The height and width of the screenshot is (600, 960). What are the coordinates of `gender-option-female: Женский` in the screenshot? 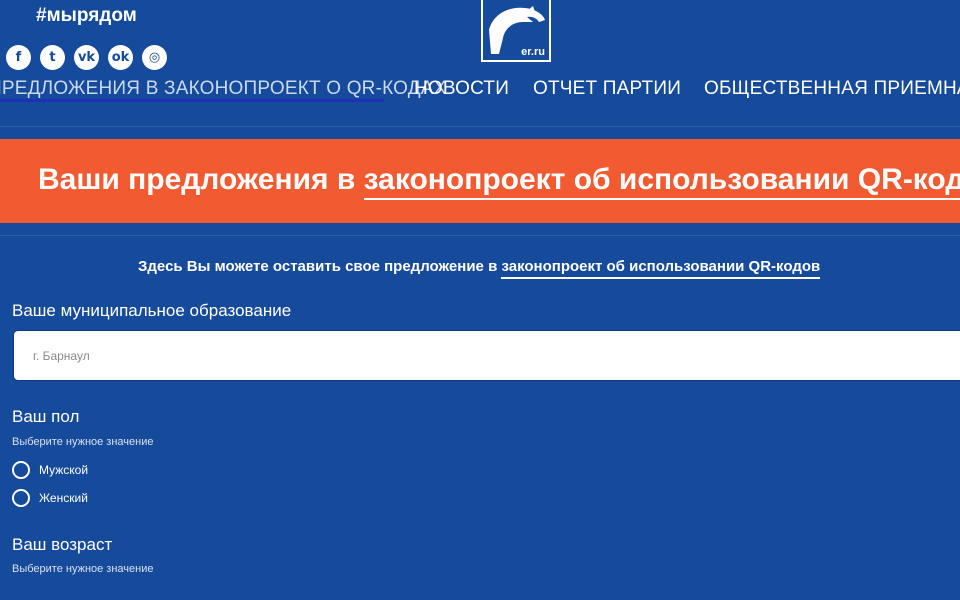 It's located at (50, 498).